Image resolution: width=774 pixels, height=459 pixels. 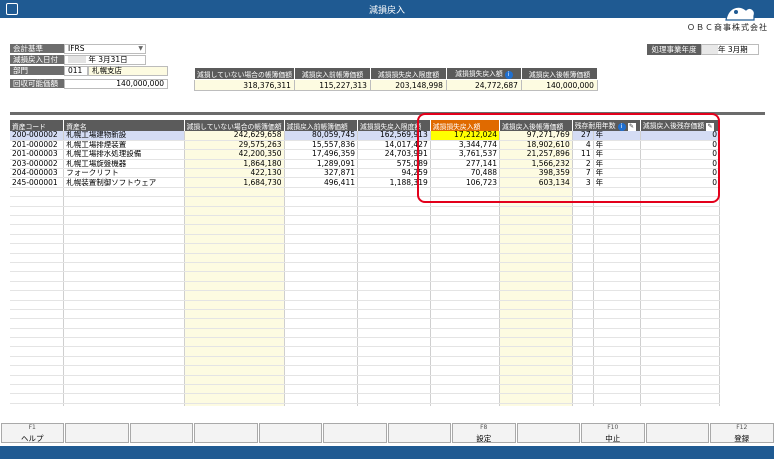 I want to click on col-header-unimpaired-book-value: 減損していない場合の帳簿価額, so click(x=234, y=125).